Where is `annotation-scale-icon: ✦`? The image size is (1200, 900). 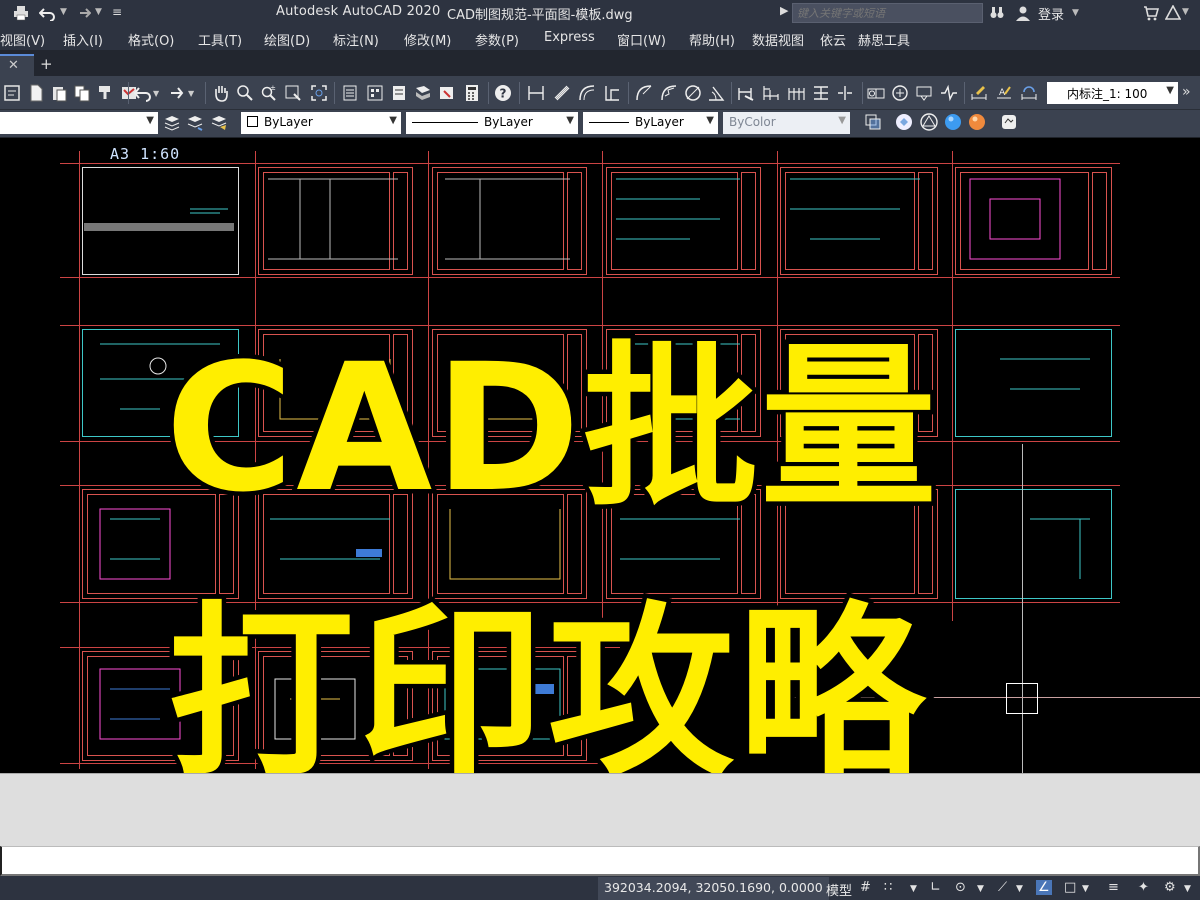
annotation-scale-icon: ✦ is located at coordinates (1143, 887).